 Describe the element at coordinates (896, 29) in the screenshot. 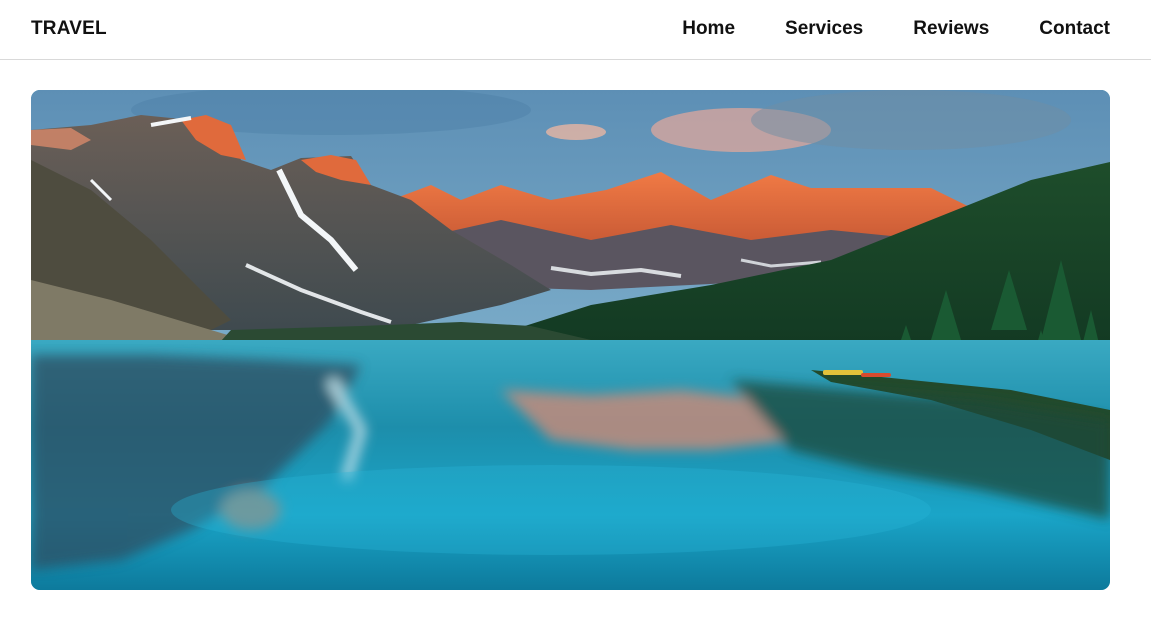

I see `main-nav: Home Services Reviews Contact` at that location.